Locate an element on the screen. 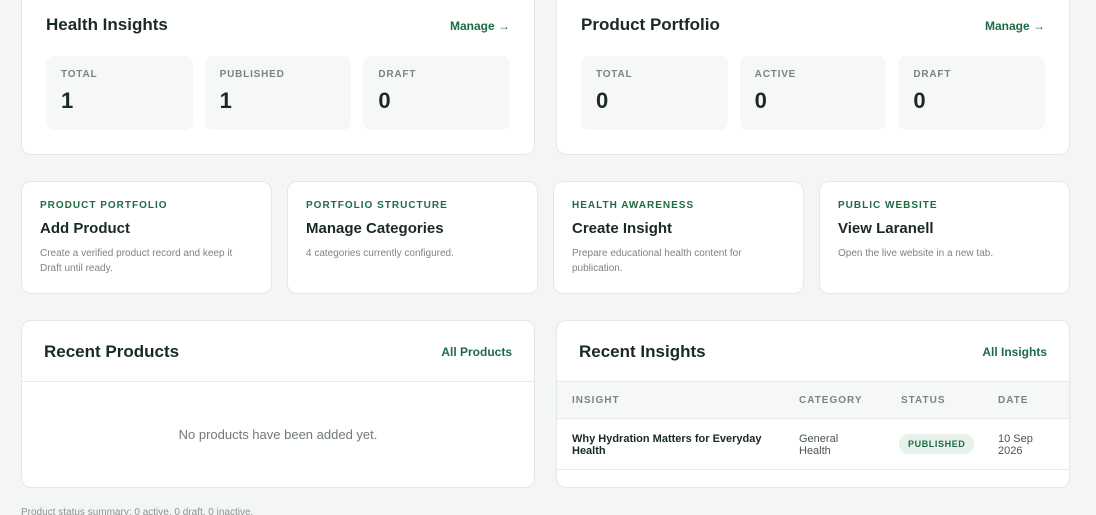 This screenshot has height=515, width=1096. health-insights-manage-link: Manage → is located at coordinates (480, 26).